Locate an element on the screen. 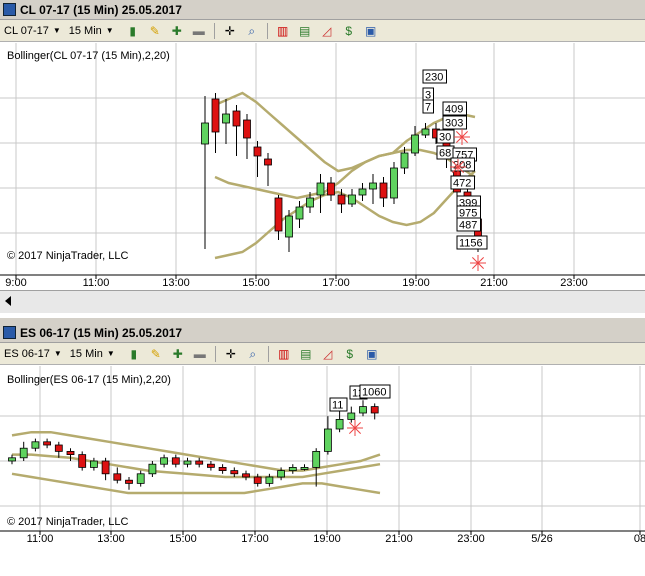 This screenshot has width=645, height=576. volume-label: 68 is located at coordinates (445, 154).